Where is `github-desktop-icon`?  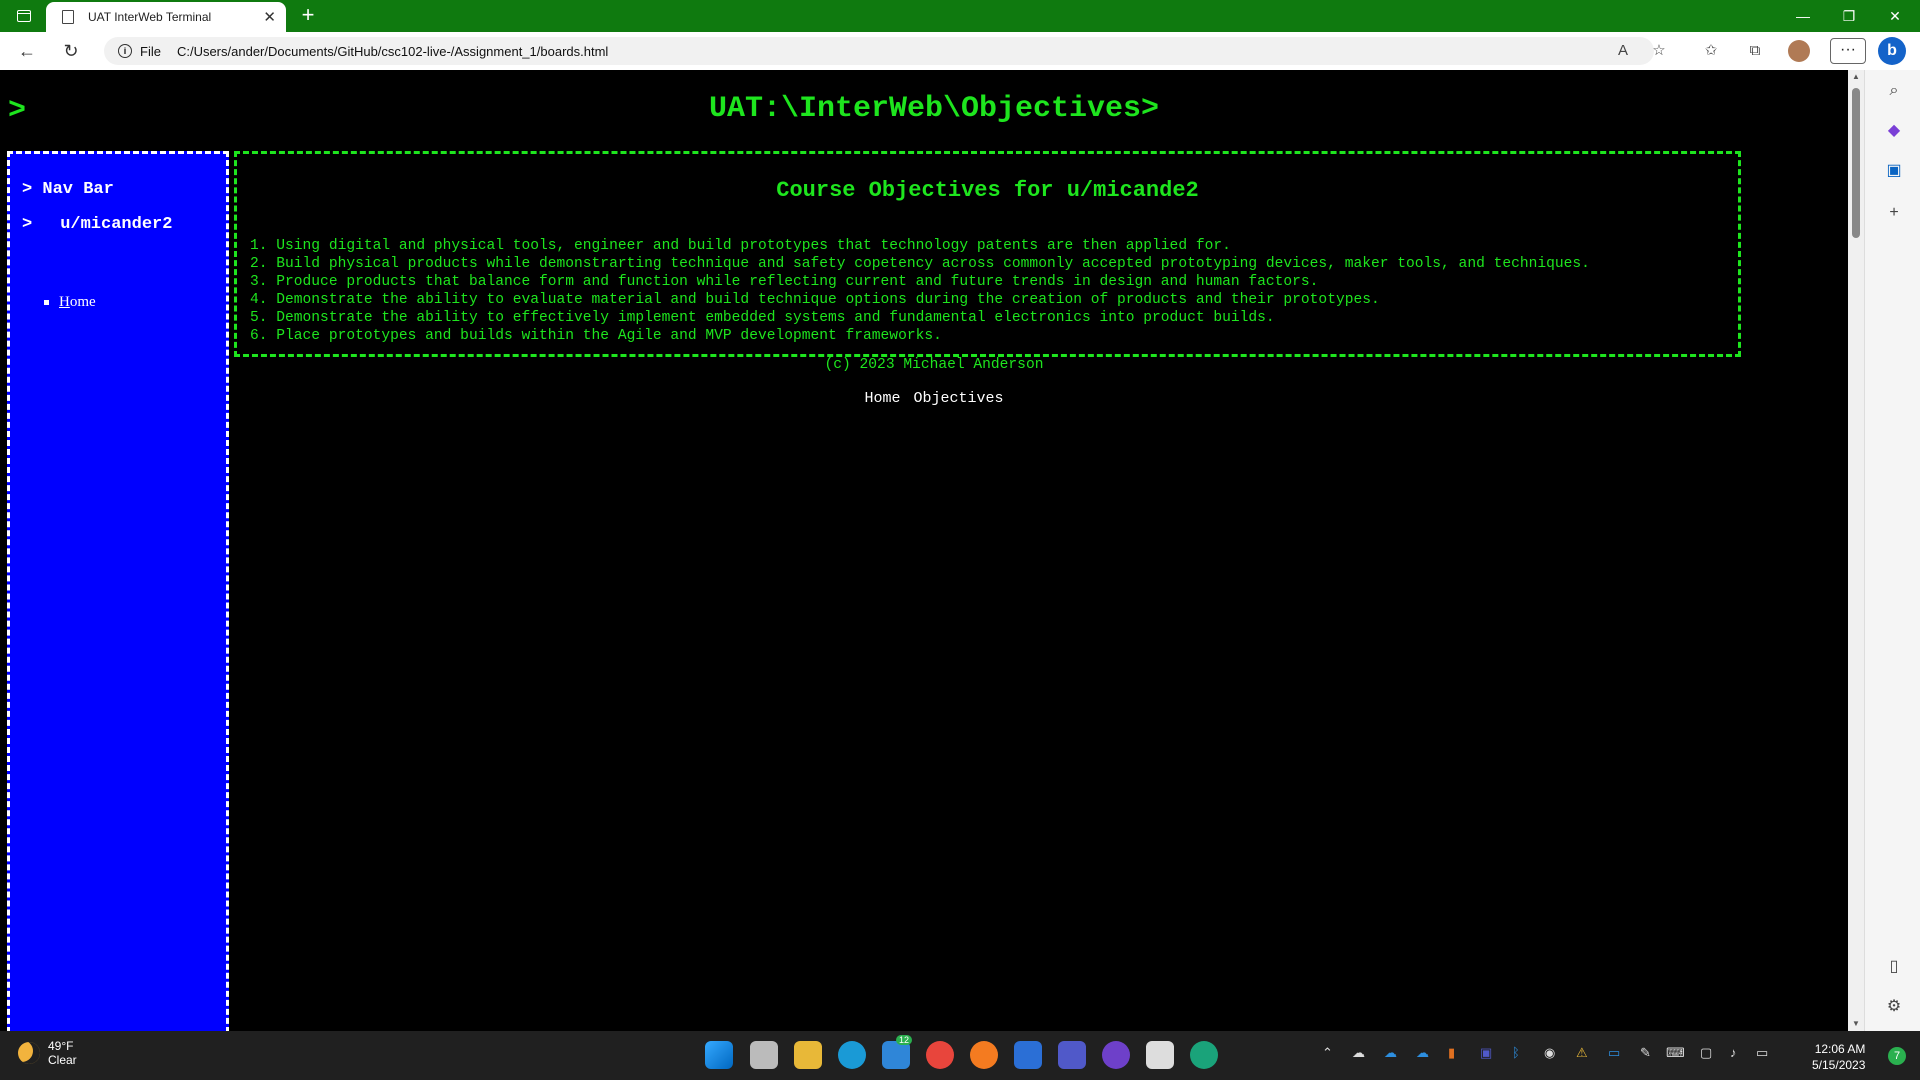
github-desktop-icon is located at coordinates (1116, 1055).